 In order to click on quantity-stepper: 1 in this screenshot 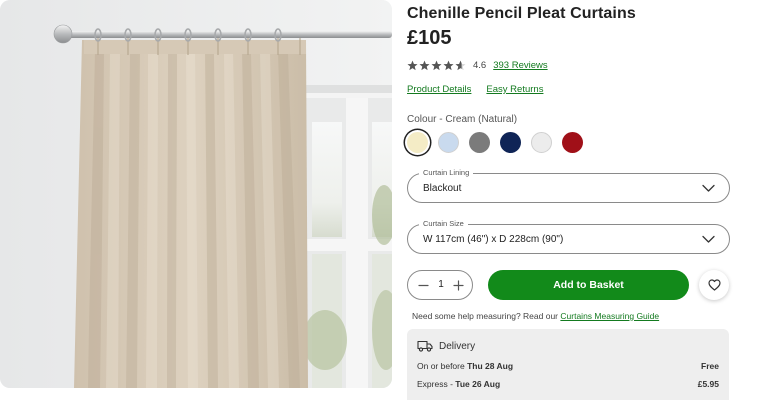, I will do `click(440, 285)`.